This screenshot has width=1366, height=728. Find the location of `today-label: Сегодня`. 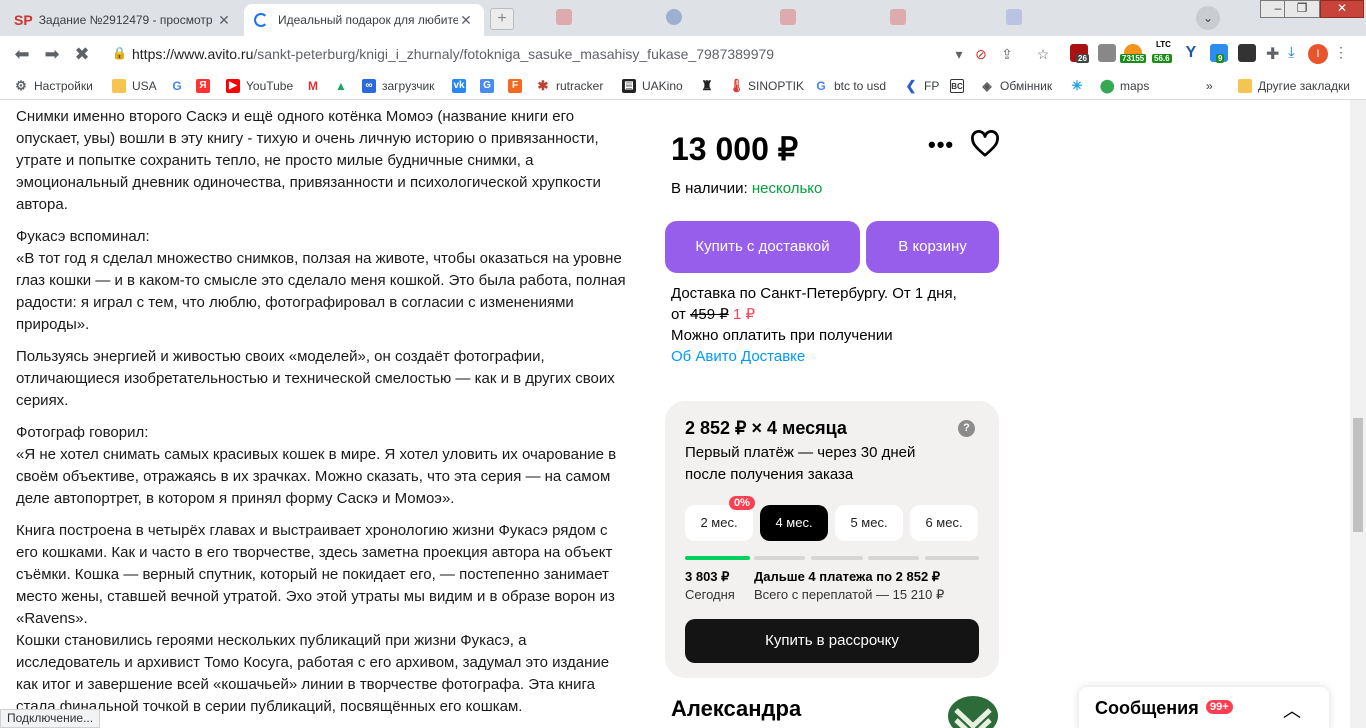

today-label: Сегодня is located at coordinates (710, 594).